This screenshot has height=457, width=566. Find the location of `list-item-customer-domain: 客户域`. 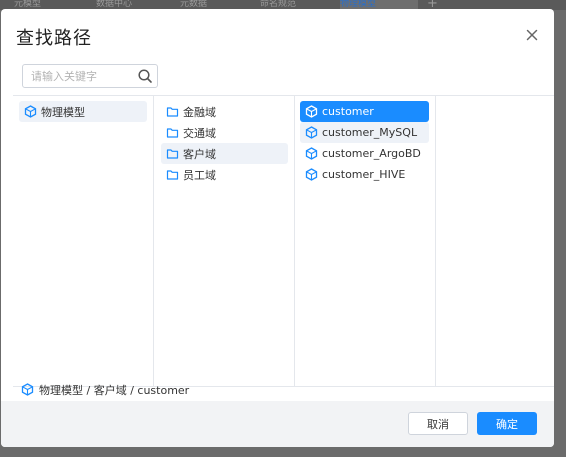

list-item-customer-domain: 客户域 is located at coordinates (224, 153).